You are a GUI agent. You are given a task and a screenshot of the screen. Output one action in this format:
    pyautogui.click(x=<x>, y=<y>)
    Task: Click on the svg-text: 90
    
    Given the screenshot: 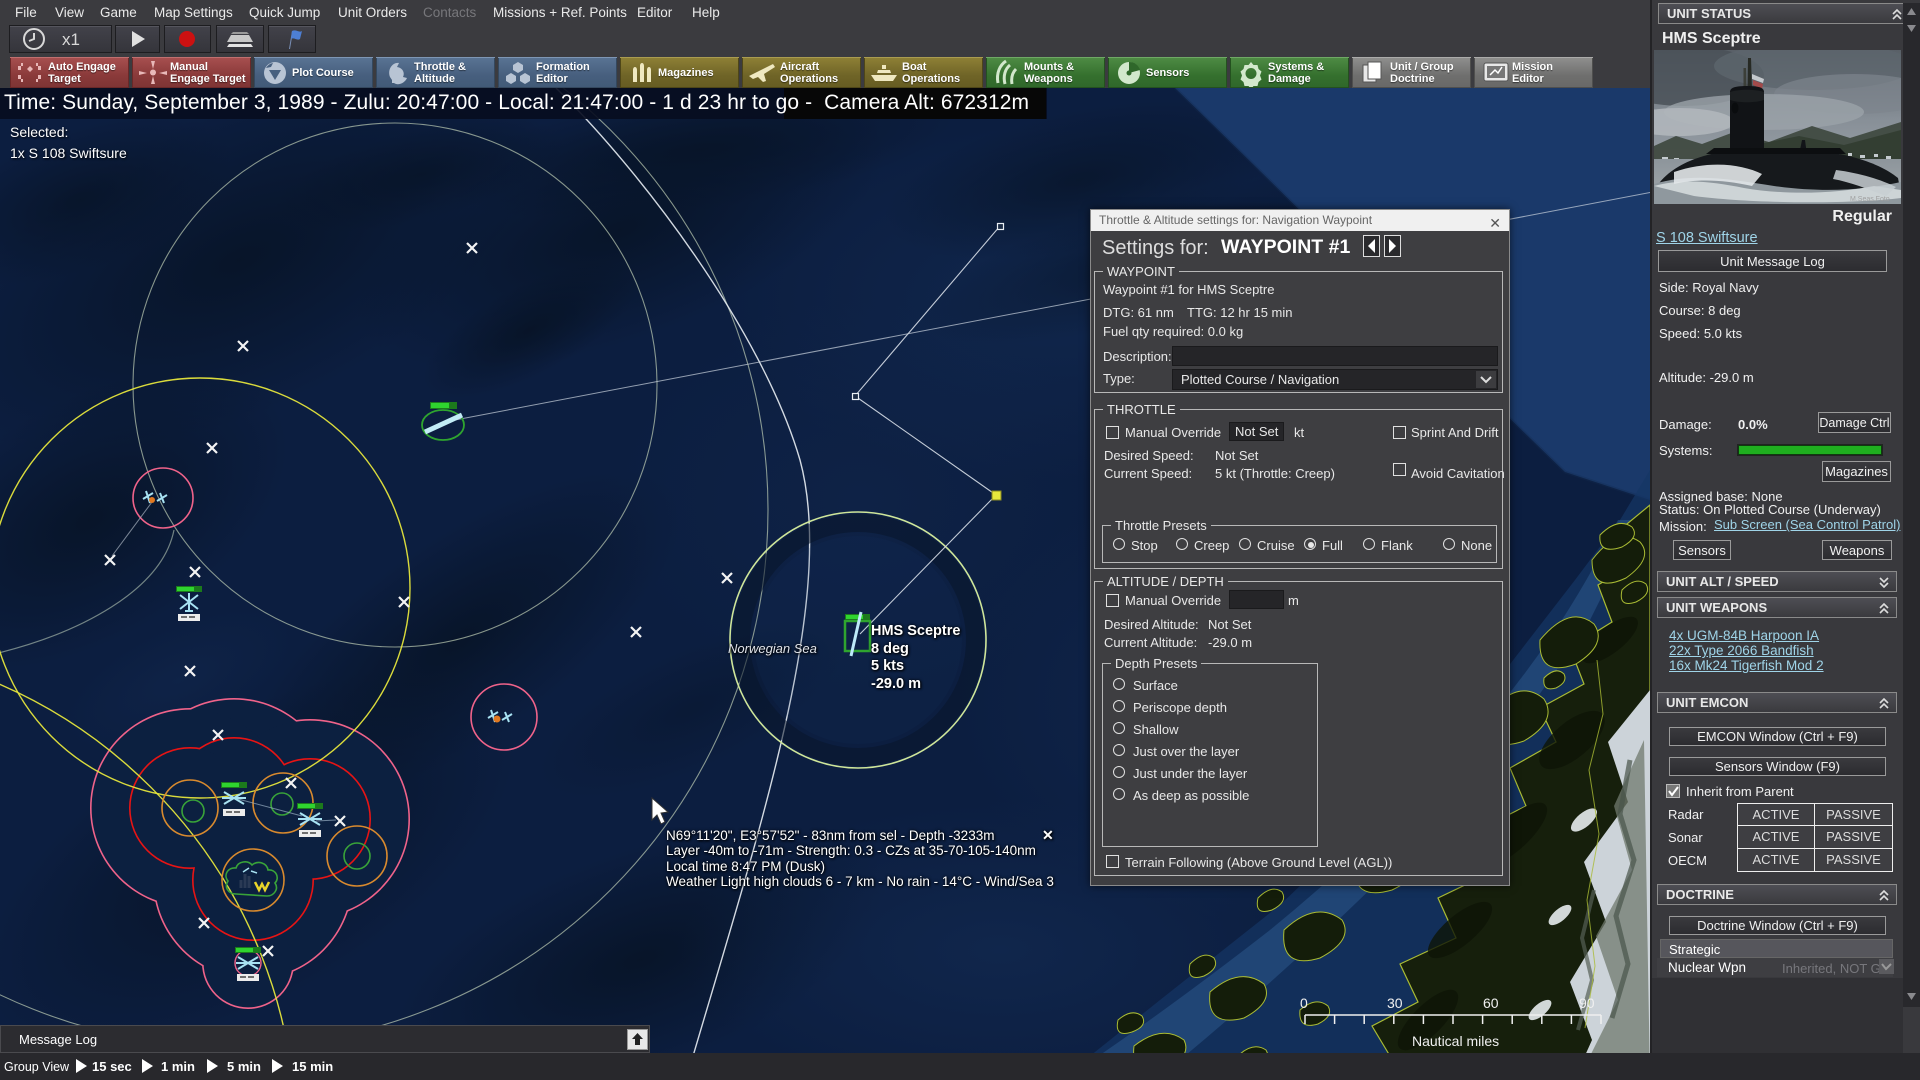 What is the action you would take?
    pyautogui.click(x=1587, y=1003)
    